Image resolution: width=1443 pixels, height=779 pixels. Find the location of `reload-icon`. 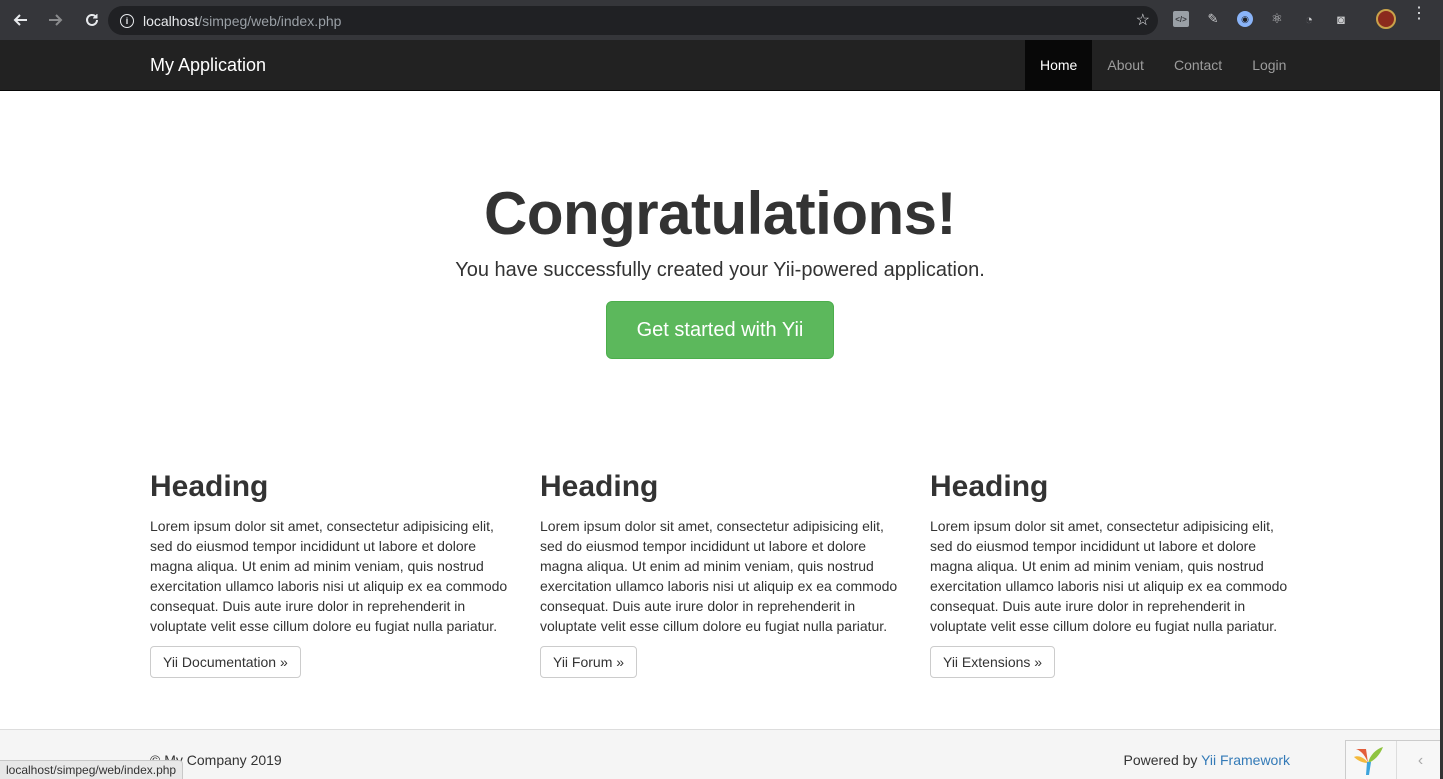

reload-icon is located at coordinates (92, 20).